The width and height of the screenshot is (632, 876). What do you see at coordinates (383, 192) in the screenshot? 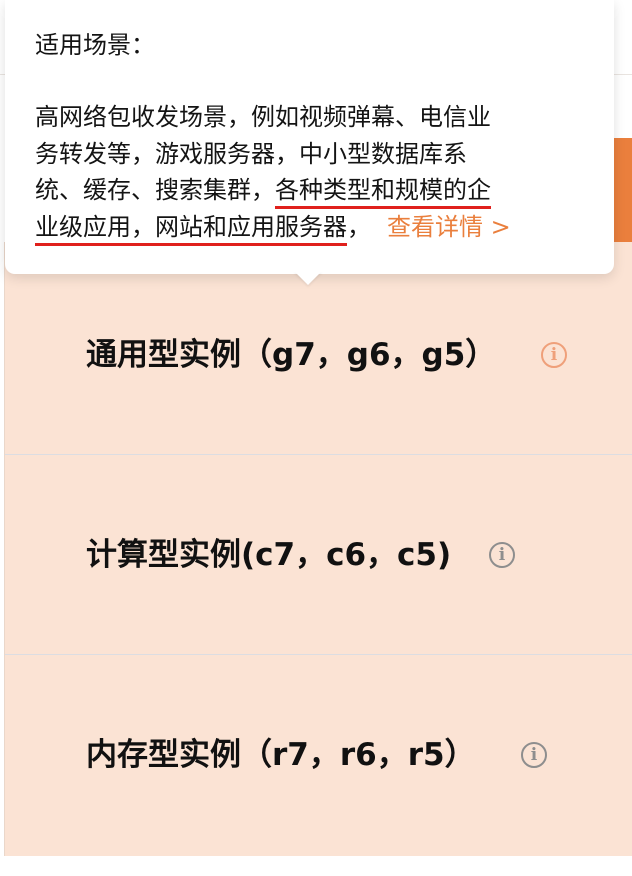
I see `highlighted-text: 各种类型和规模的企` at bounding box center [383, 192].